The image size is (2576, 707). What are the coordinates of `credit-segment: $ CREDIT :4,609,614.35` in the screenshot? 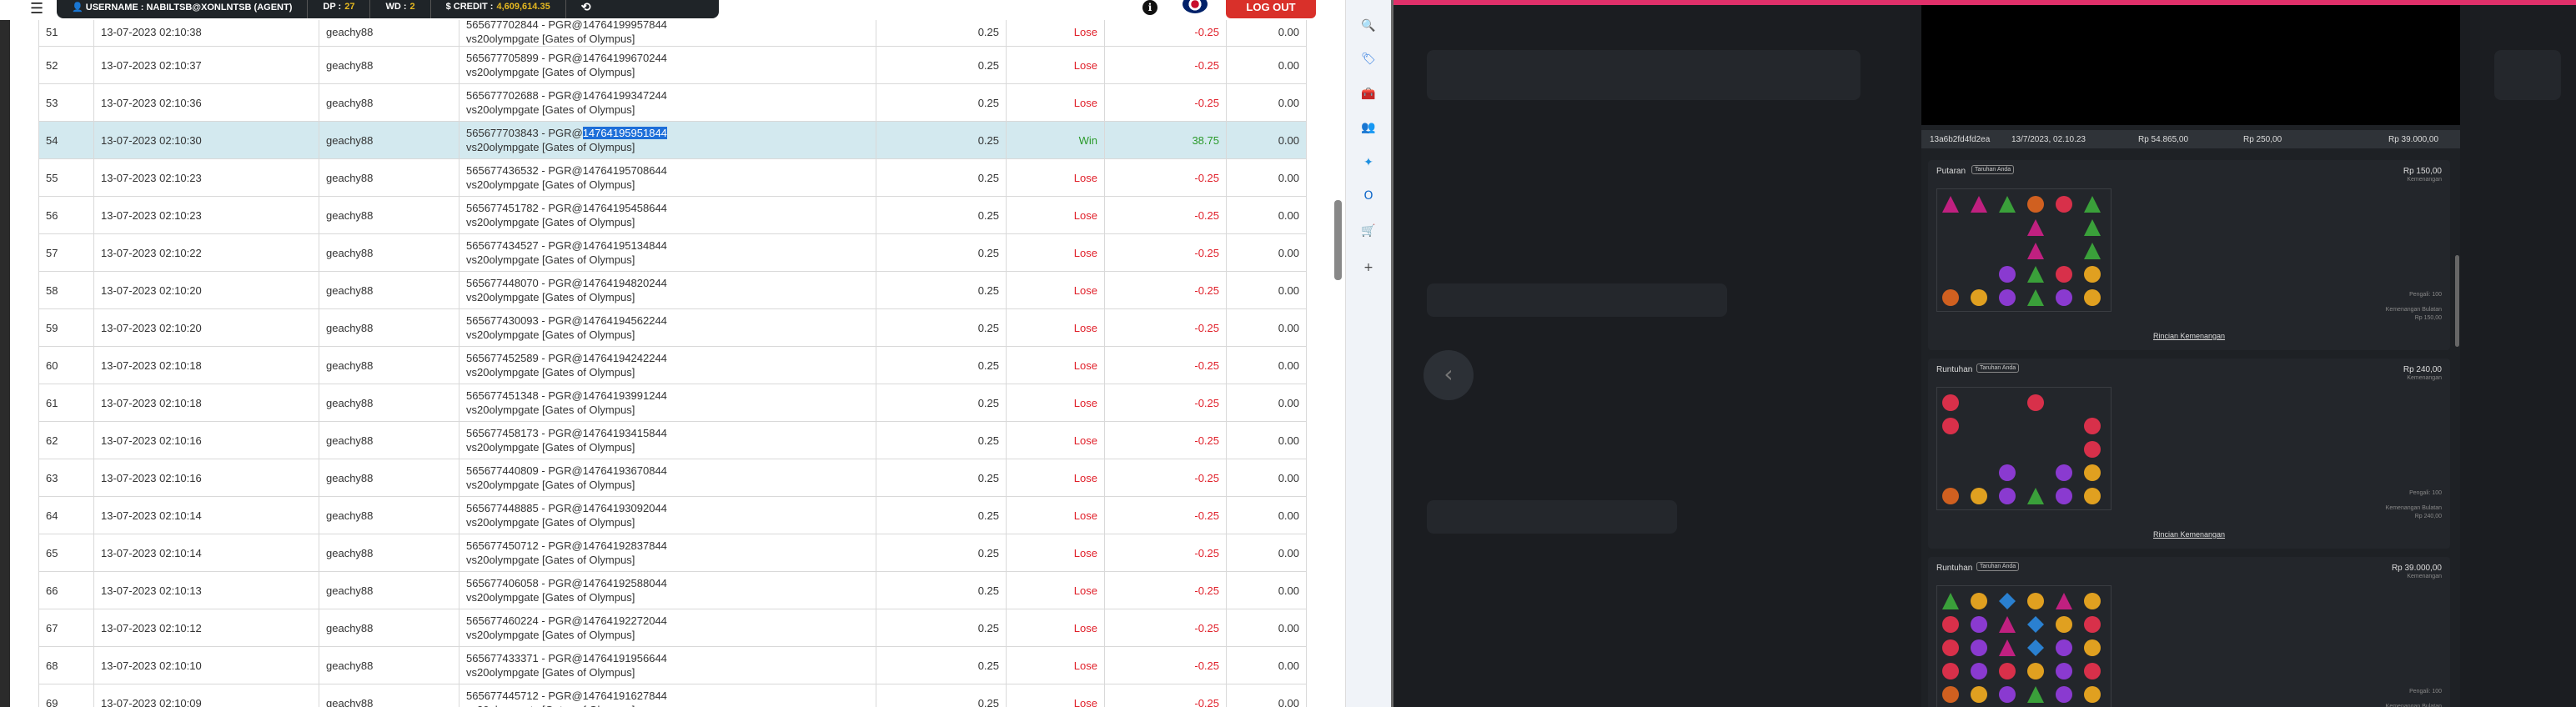 It's located at (498, 9).